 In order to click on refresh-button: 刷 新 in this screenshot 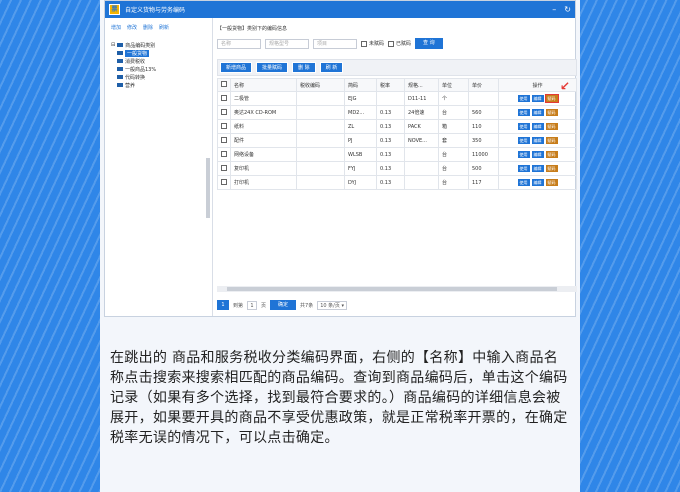, I will do `click(331, 67)`.